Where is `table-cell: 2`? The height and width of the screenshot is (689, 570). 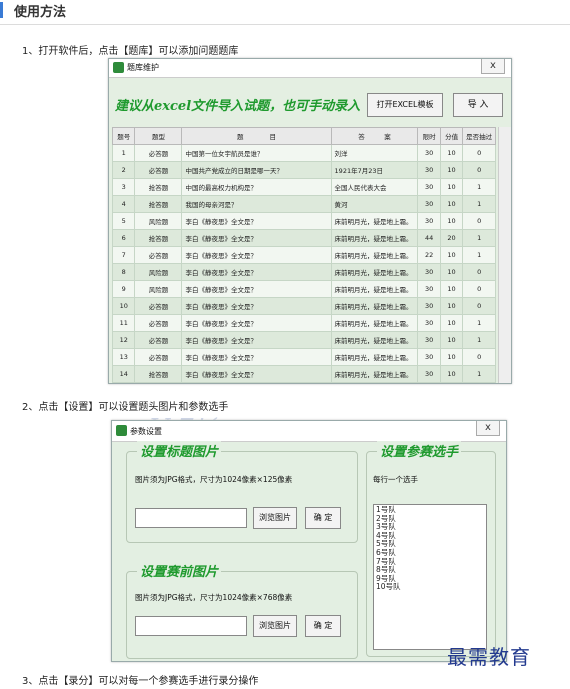
table-cell: 2 is located at coordinates (123, 170).